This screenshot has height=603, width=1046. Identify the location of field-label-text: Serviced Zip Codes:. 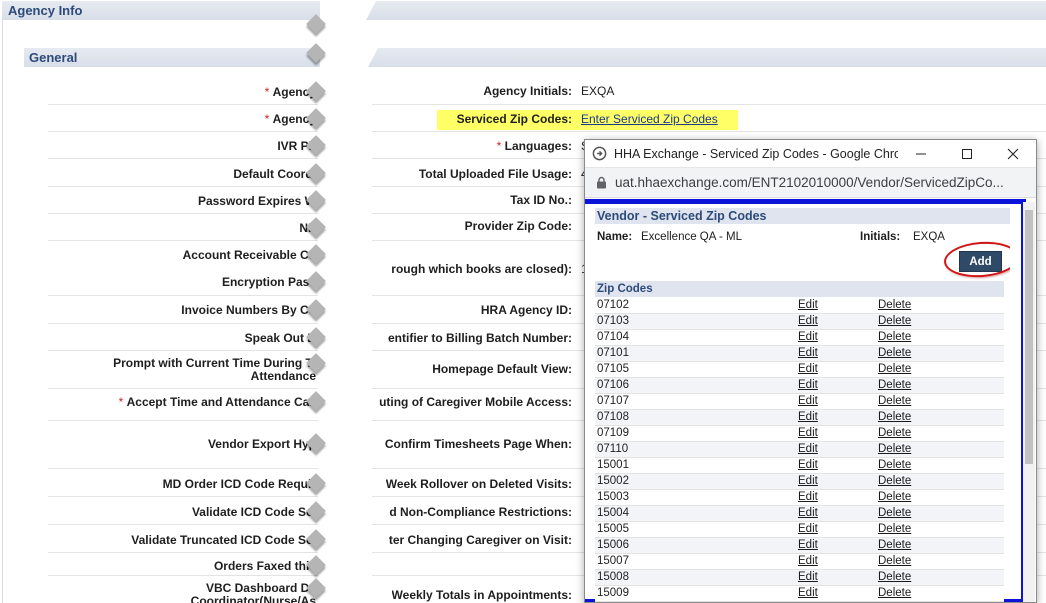
(514, 119).